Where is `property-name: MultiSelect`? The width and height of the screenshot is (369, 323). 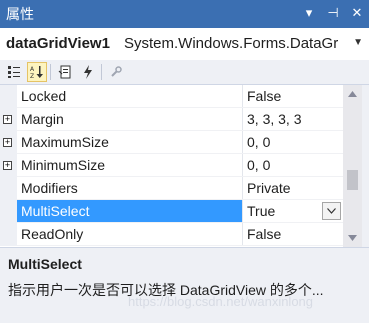
property-name: MultiSelect is located at coordinates (55, 211).